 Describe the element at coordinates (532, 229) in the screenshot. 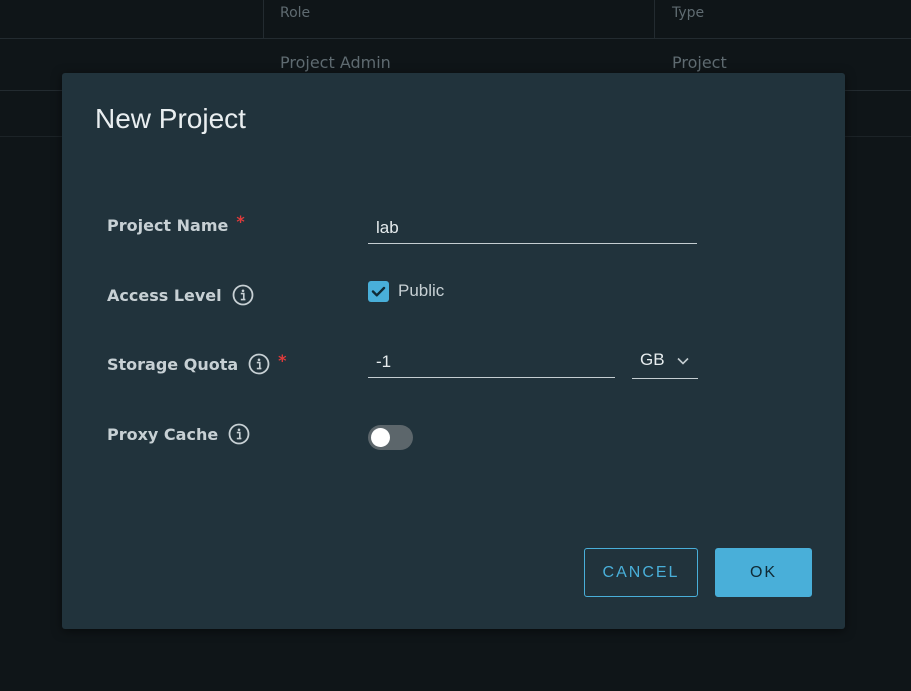

I see `project-name-input: lab` at that location.